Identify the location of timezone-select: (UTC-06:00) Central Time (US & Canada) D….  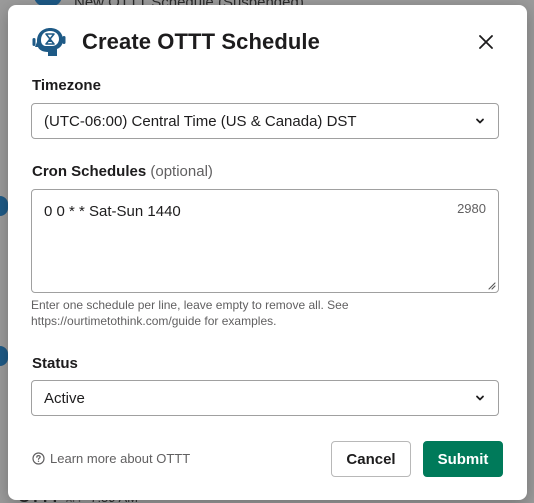
(265, 121).